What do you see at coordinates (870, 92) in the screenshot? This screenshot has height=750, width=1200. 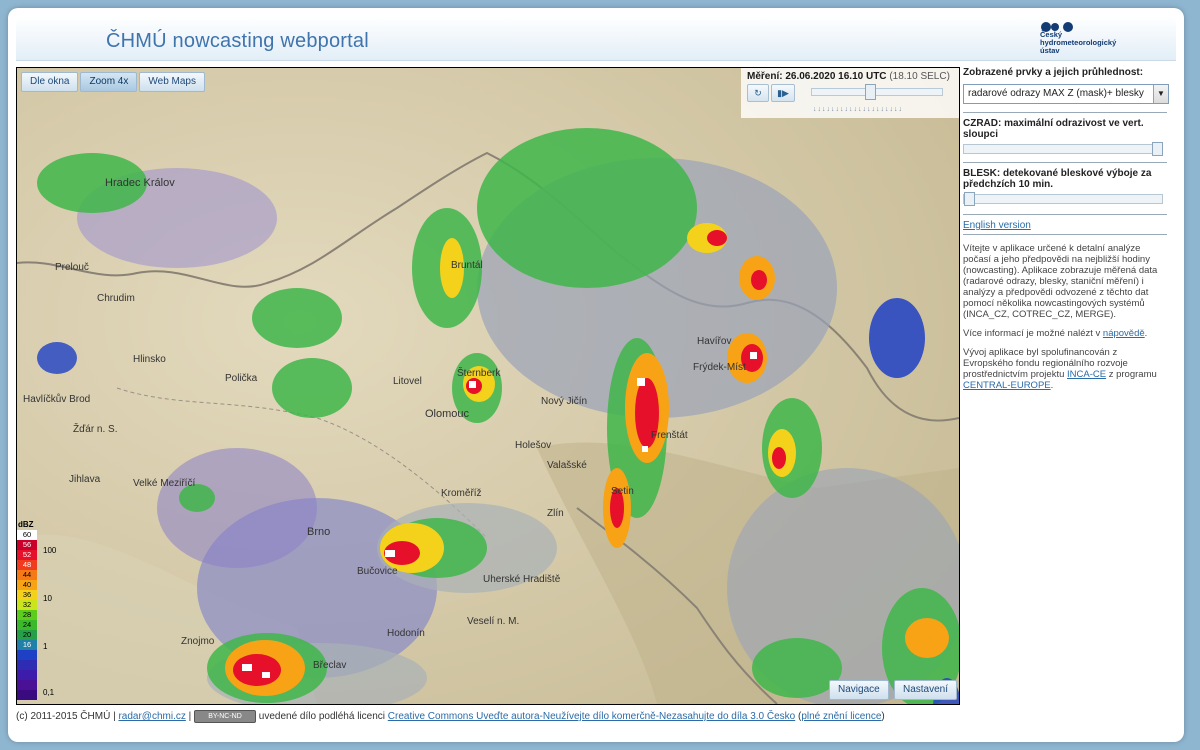 I see `timeline-handle` at bounding box center [870, 92].